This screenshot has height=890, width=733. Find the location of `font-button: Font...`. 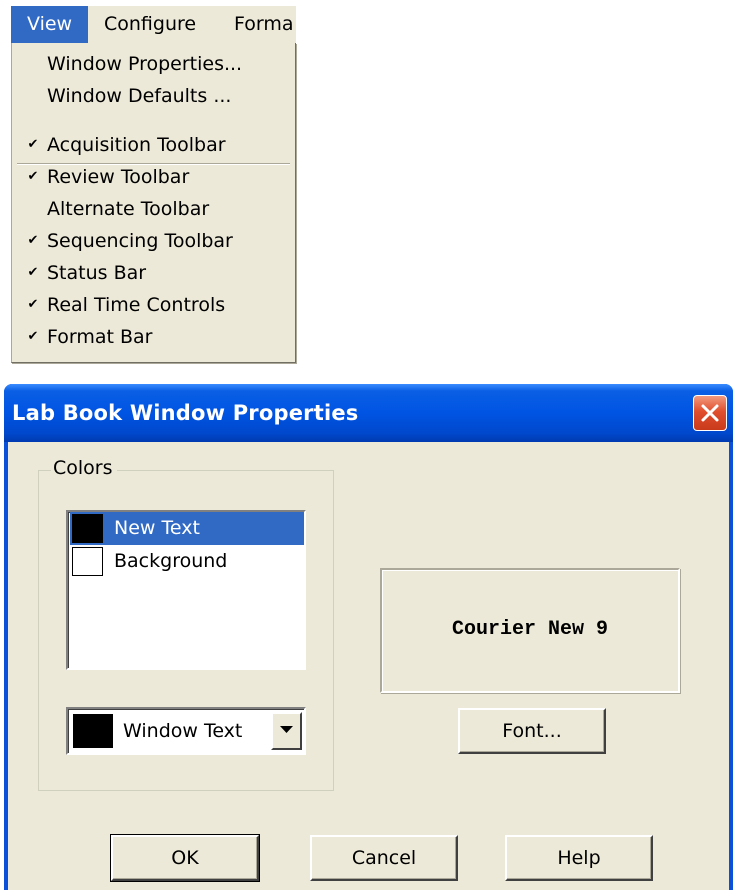

font-button: Font... is located at coordinates (532, 731).